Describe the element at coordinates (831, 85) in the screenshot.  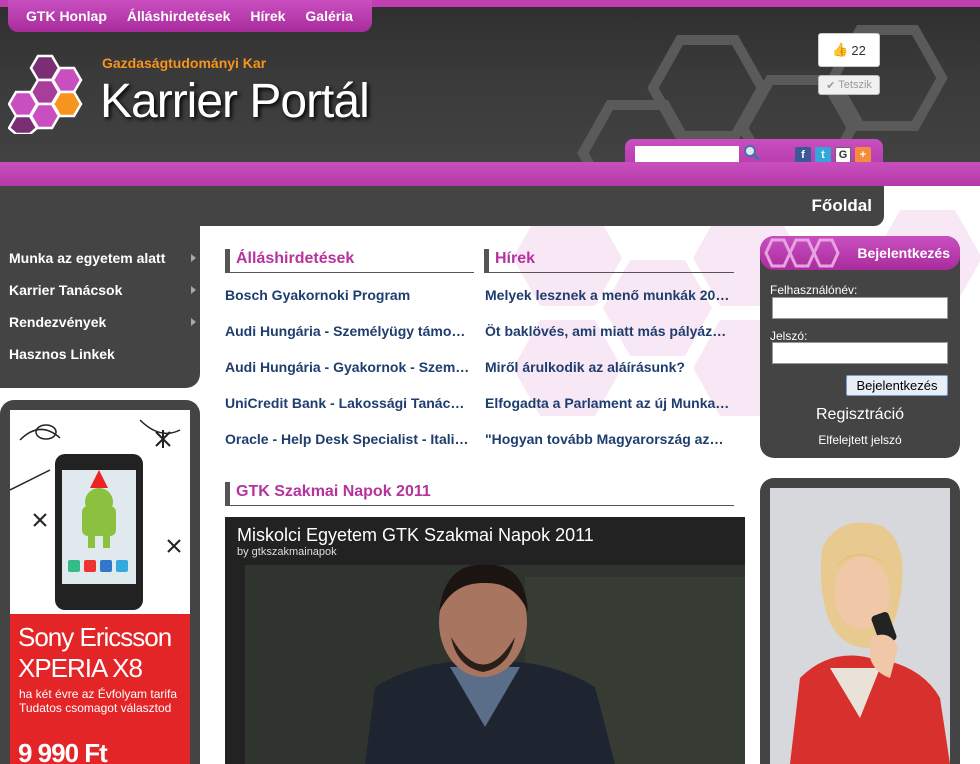
I see `checkmark-icon: ✔` at that location.